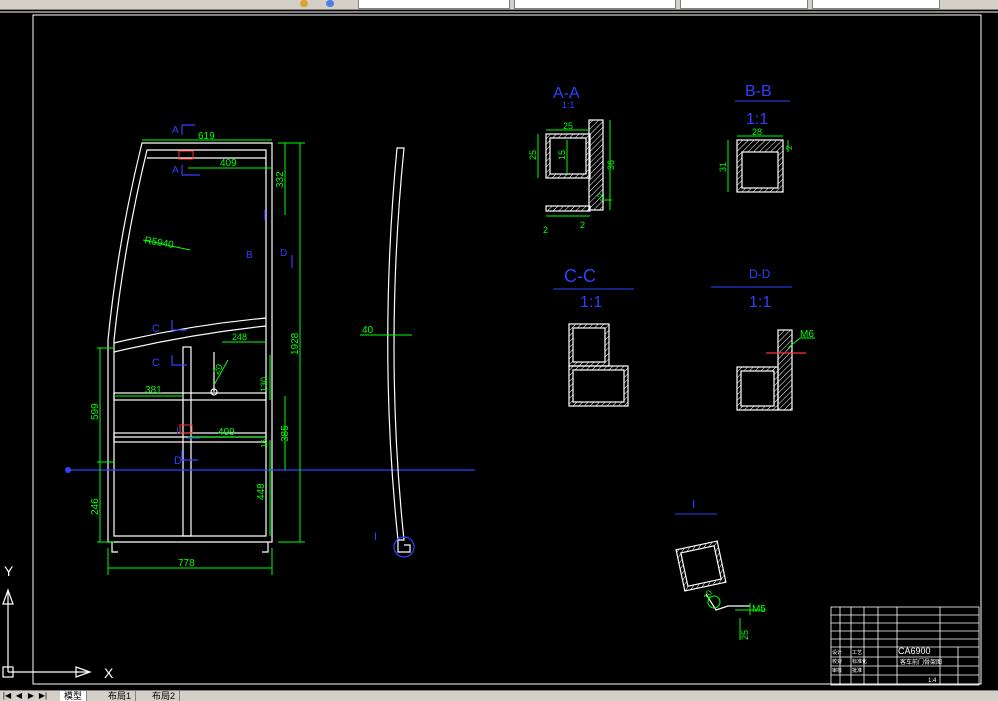  What do you see at coordinates (759, 609) in the screenshot?
I see `detail-i-thread-m5: M5` at bounding box center [759, 609].